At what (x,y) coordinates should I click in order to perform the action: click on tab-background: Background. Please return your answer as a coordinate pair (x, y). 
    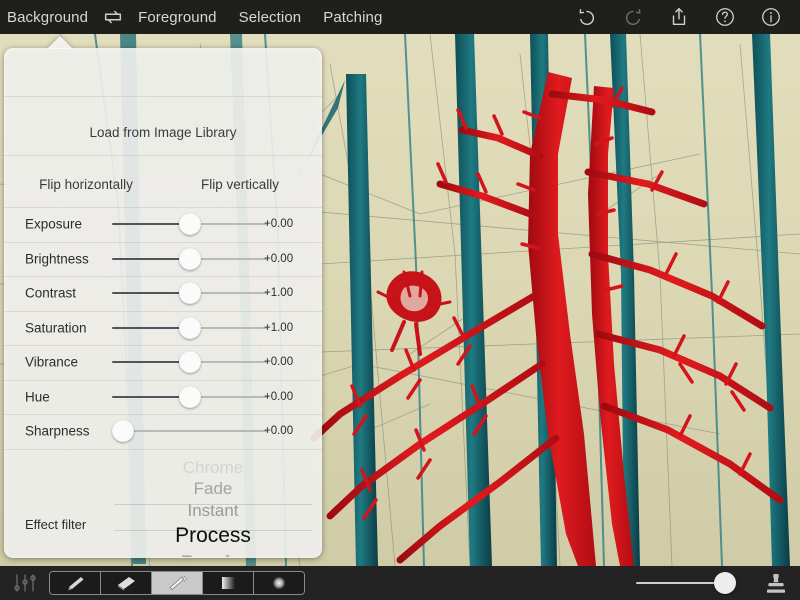
    Looking at the image, I should click on (47, 17).